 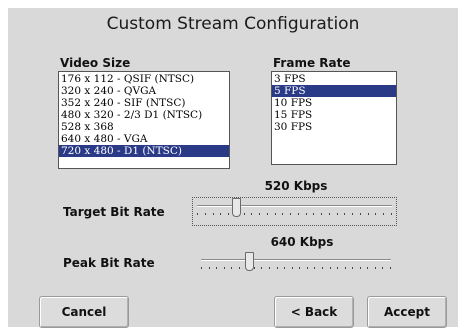 I want to click on cancel-button: Cancel, so click(x=84, y=312).